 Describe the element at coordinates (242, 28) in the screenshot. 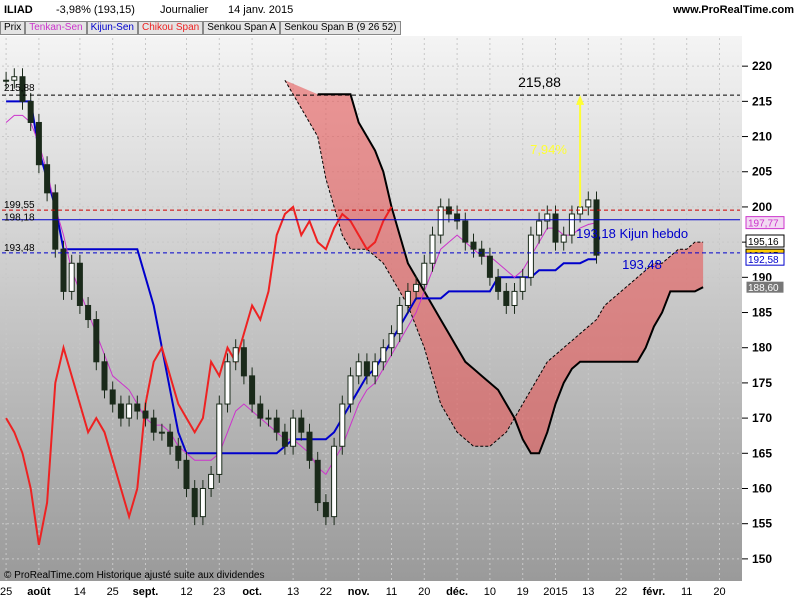

I see `legend-item-senkou-a: Senkou Span A` at that location.